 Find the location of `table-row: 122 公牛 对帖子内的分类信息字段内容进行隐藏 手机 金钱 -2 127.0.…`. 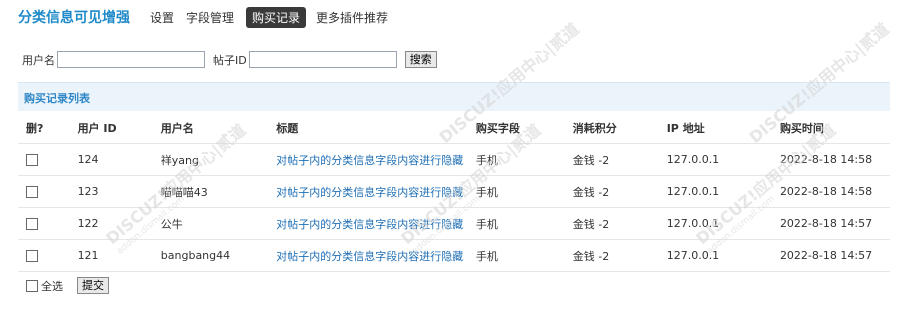

table-row: 122 公牛 对帖子内的分类信息字段内容进行隐藏 手机 金钱 -2 127.0.… is located at coordinates (454, 223).